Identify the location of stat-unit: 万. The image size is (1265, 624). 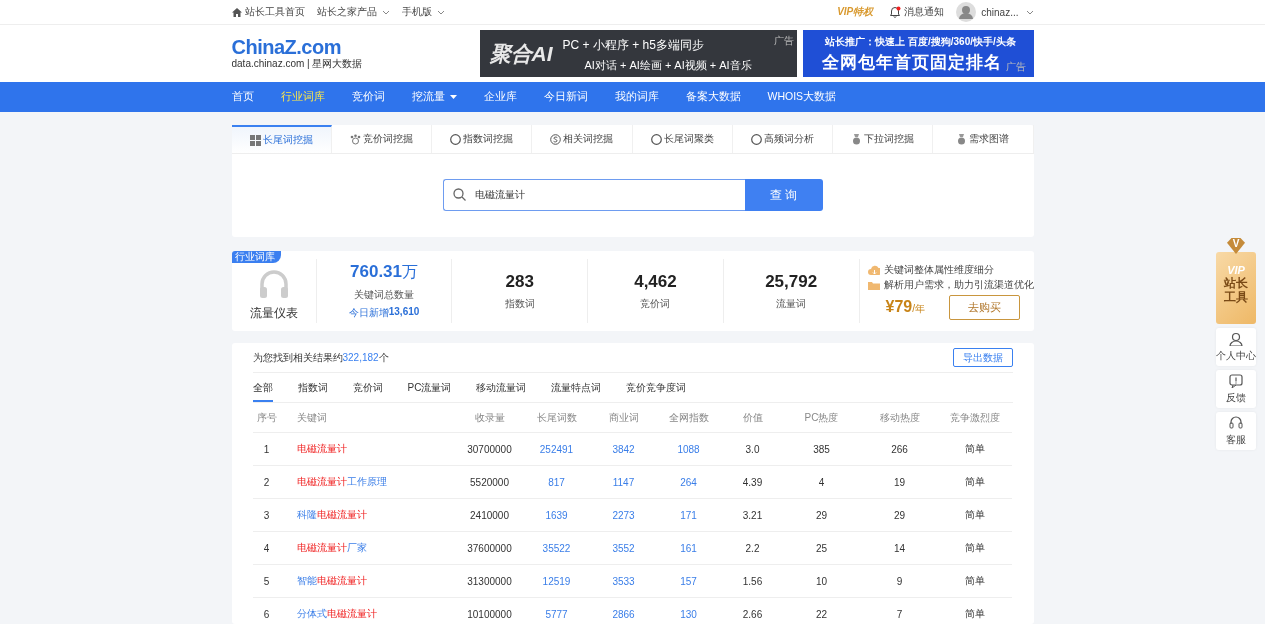
(410, 272).